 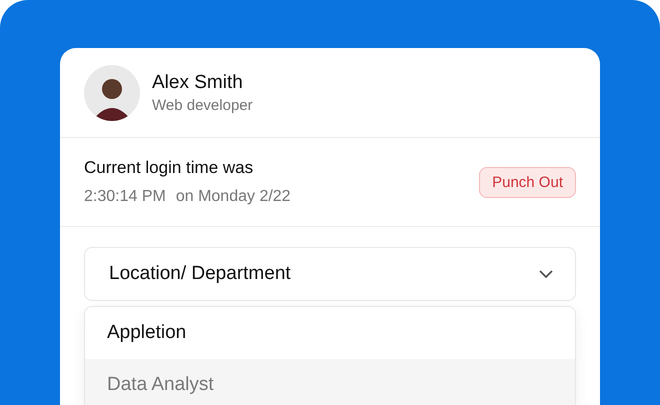 What do you see at coordinates (546, 274) in the screenshot?
I see `chevron-icon` at bounding box center [546, 274].